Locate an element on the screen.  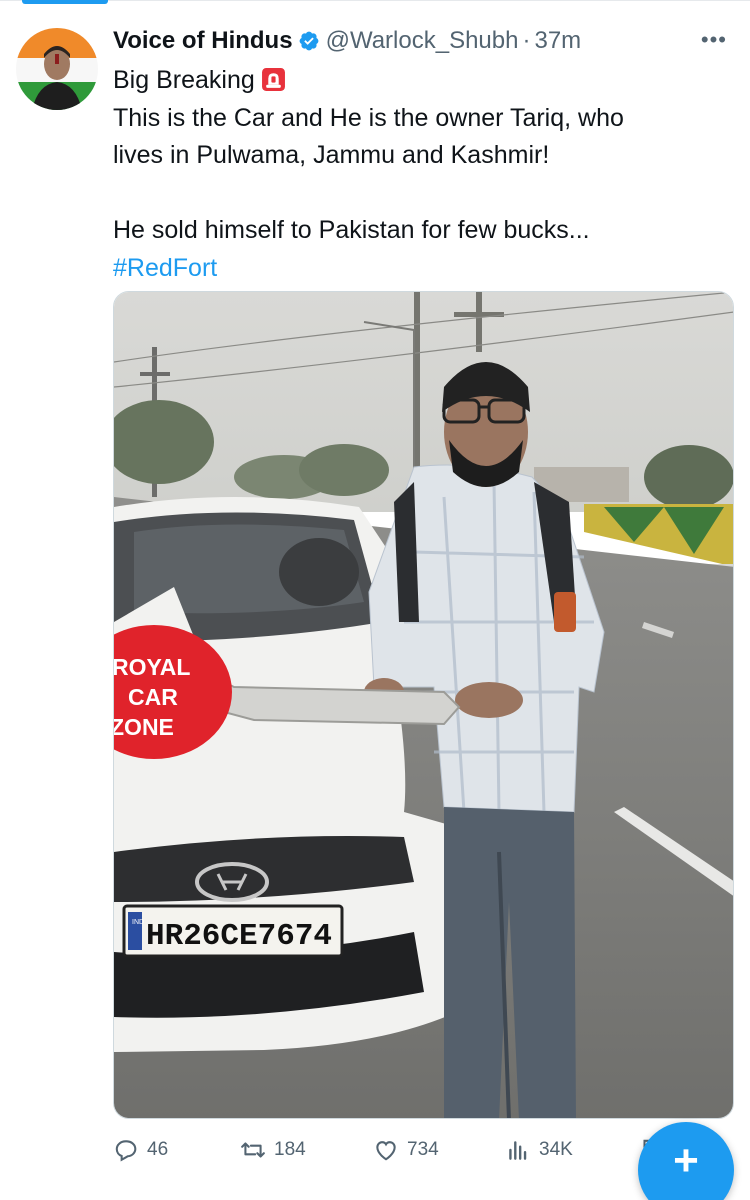
reply-icon is located at coordinates (126, 1151).